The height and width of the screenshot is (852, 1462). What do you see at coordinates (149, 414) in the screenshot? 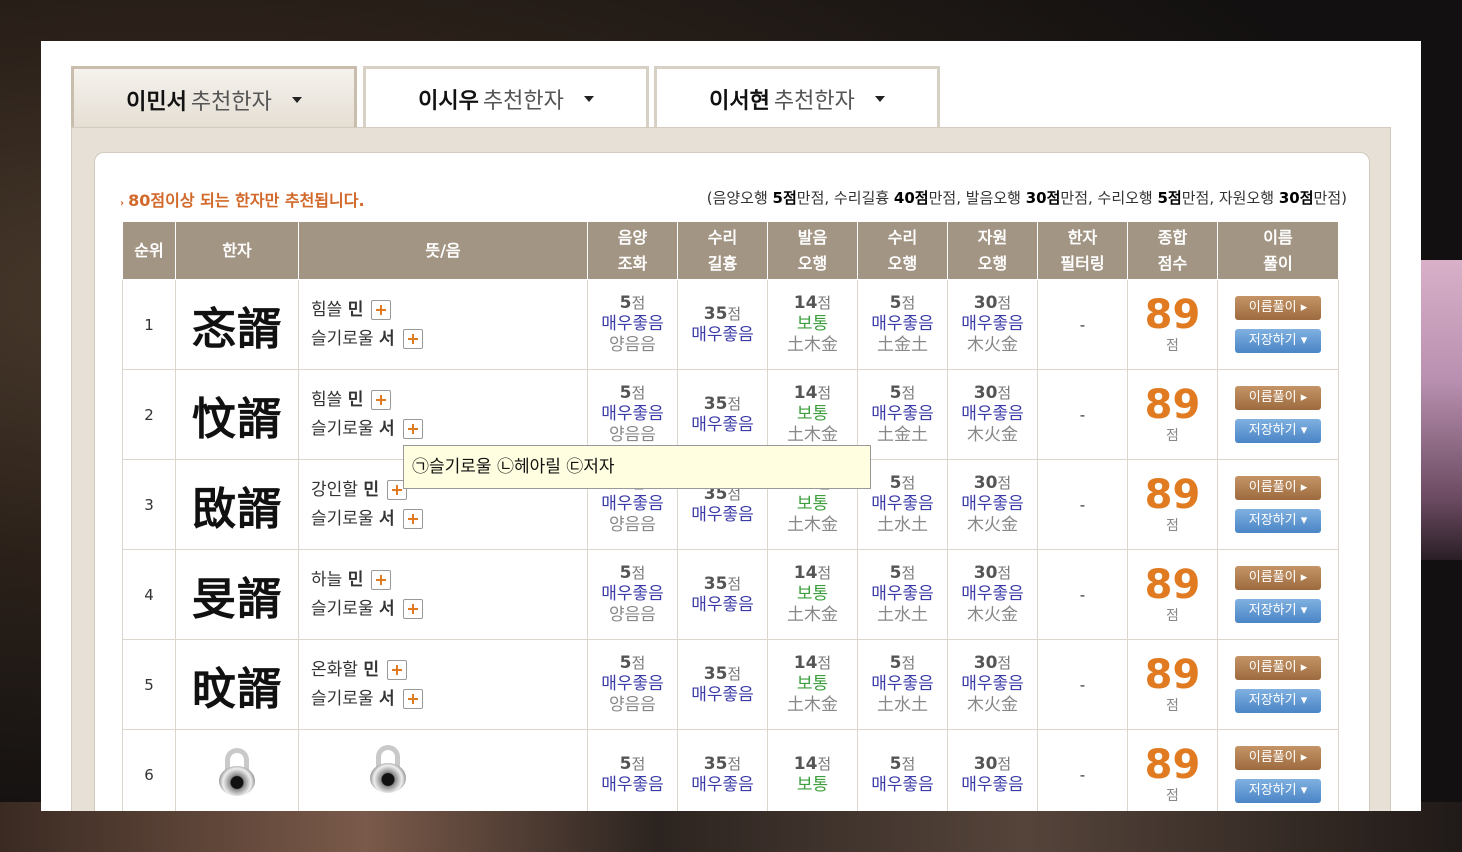
I see `rank-cell: 2` at bounding box center [149, 414].